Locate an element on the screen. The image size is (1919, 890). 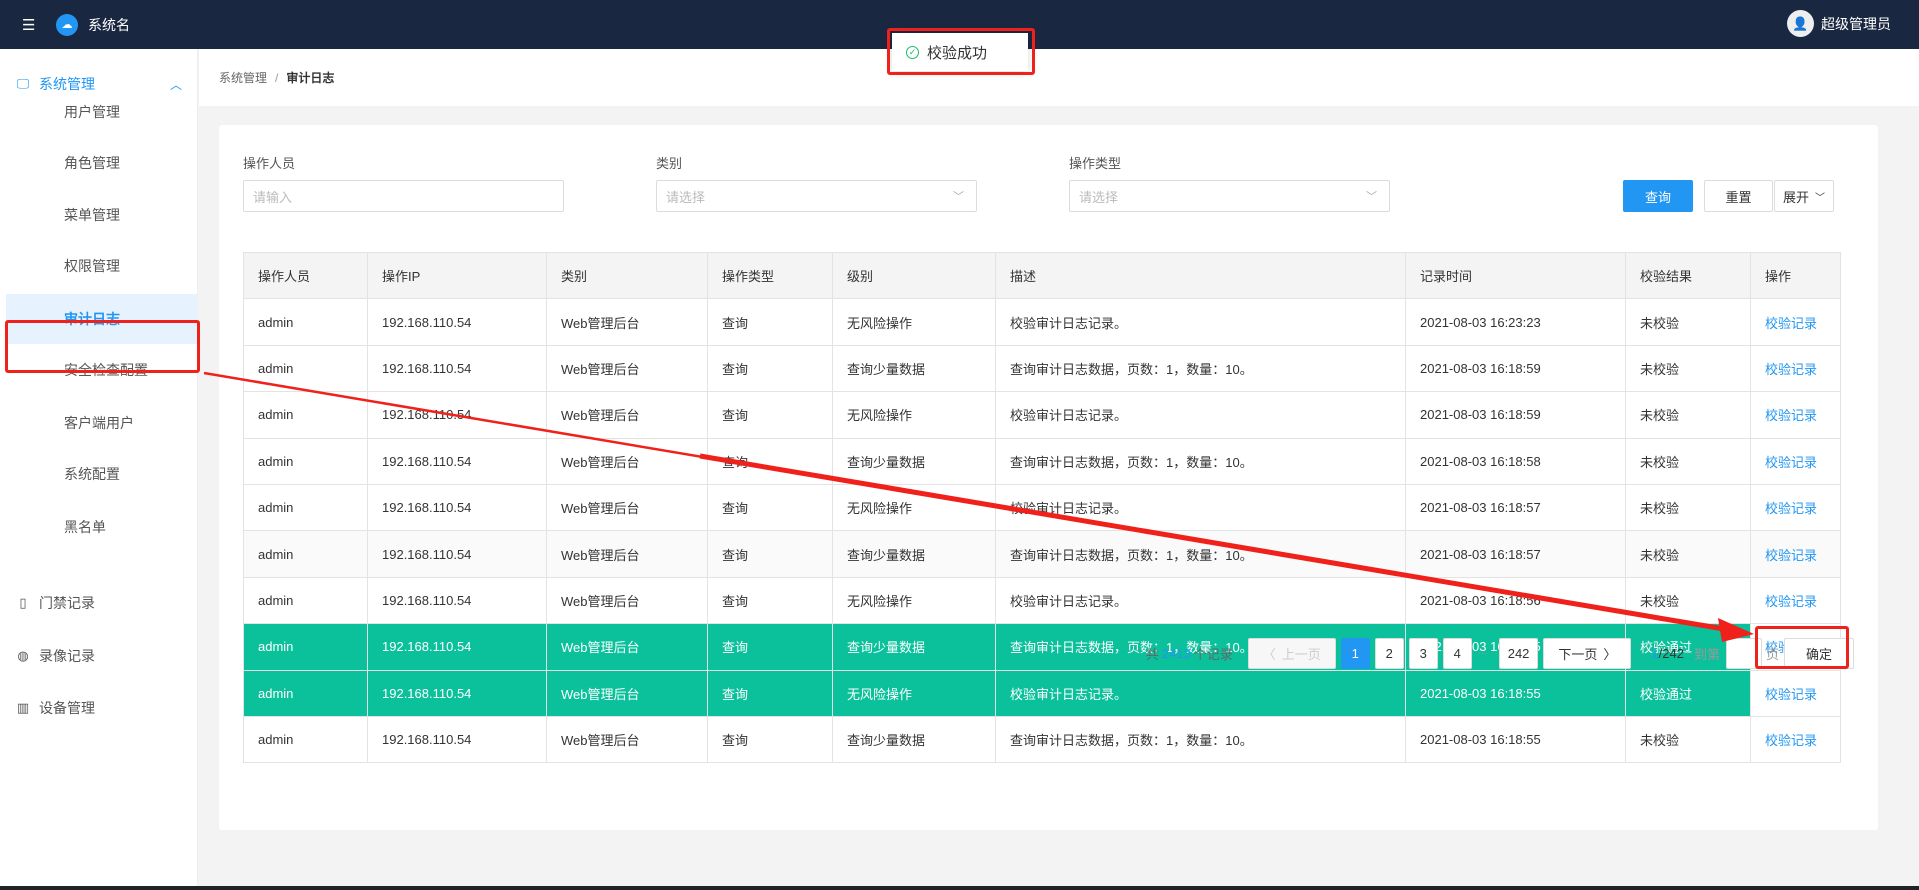
column-header: 描述 is located at coordinates (1200, 275).